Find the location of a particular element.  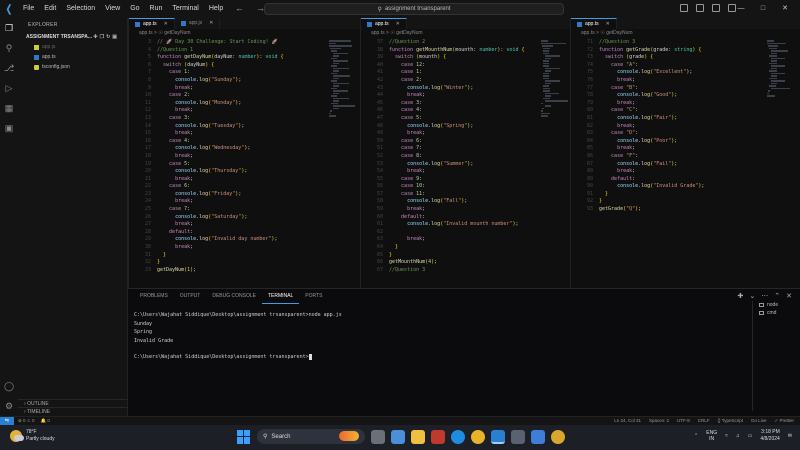

explorer-icon: ❐ is located at coordinates (9, 28).